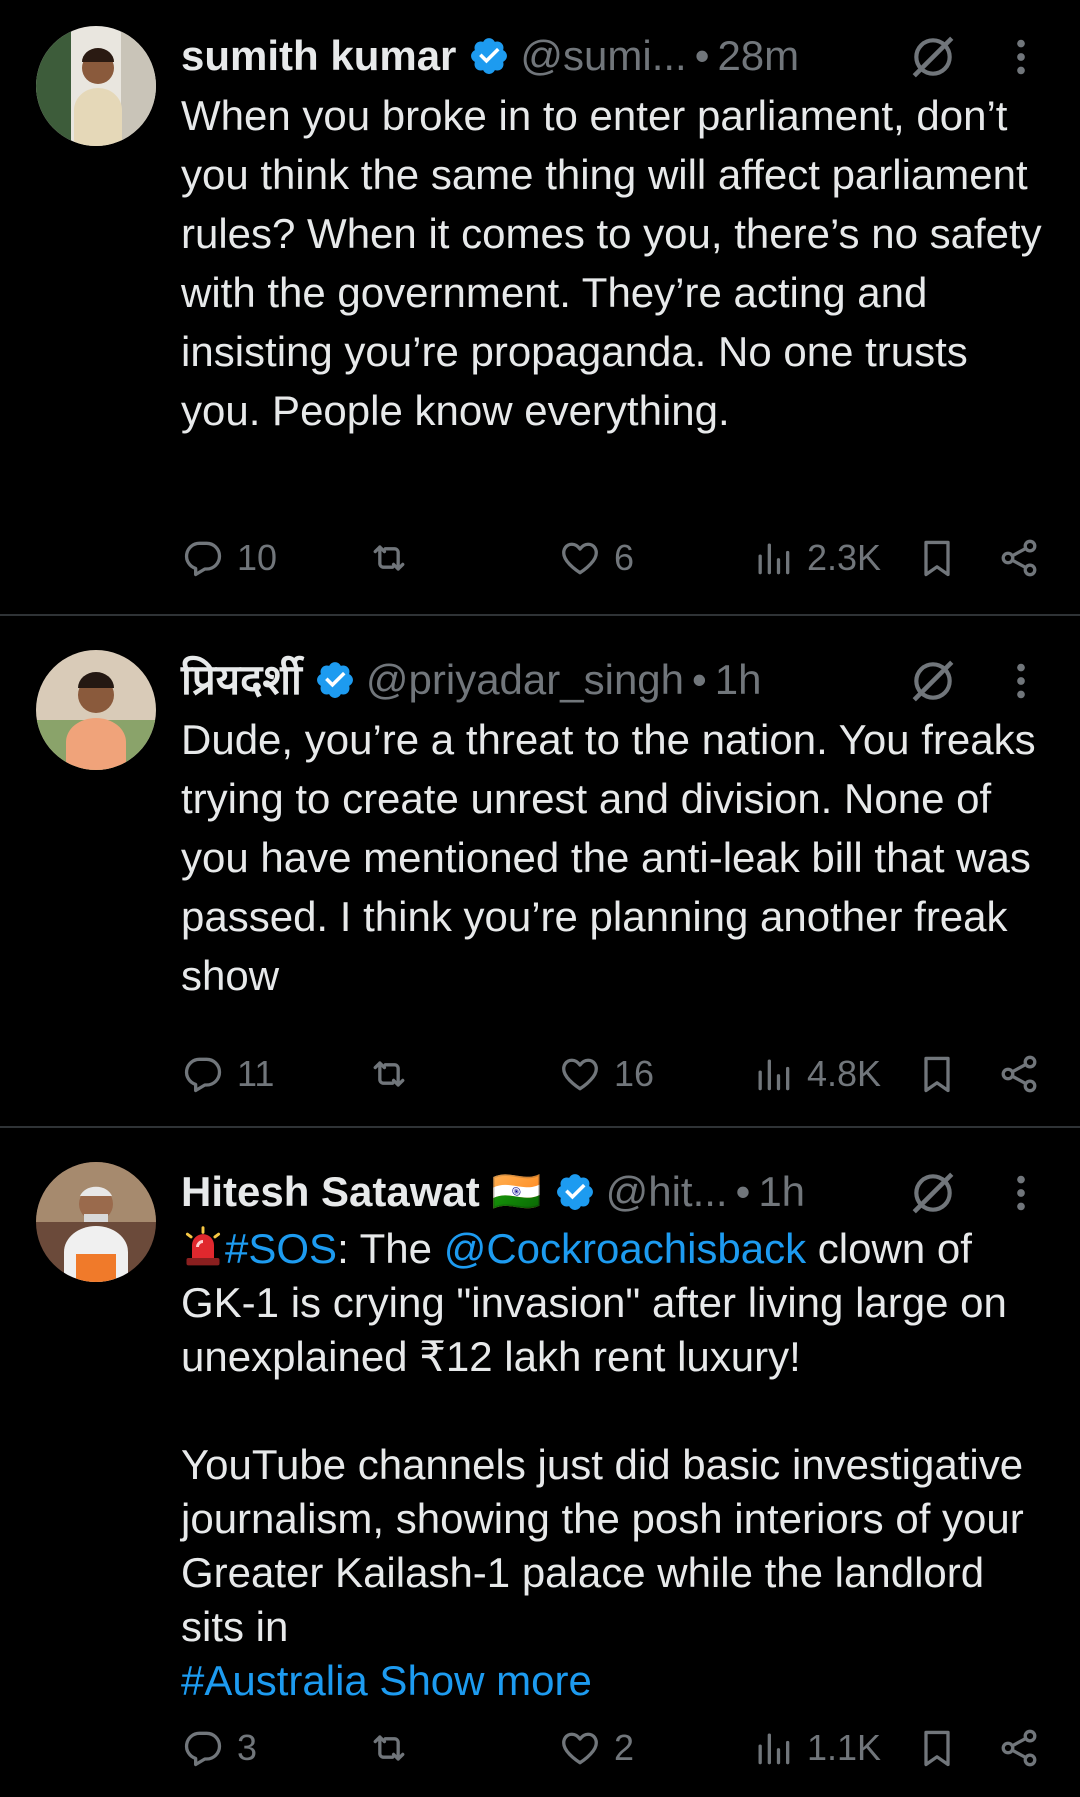 This screenshot has width=1080, height=1797. What do you see at coordinates (525, 680) in the screenshot?
I see `user-handle: @priyadar_singh` at bounding box center [525, 680].